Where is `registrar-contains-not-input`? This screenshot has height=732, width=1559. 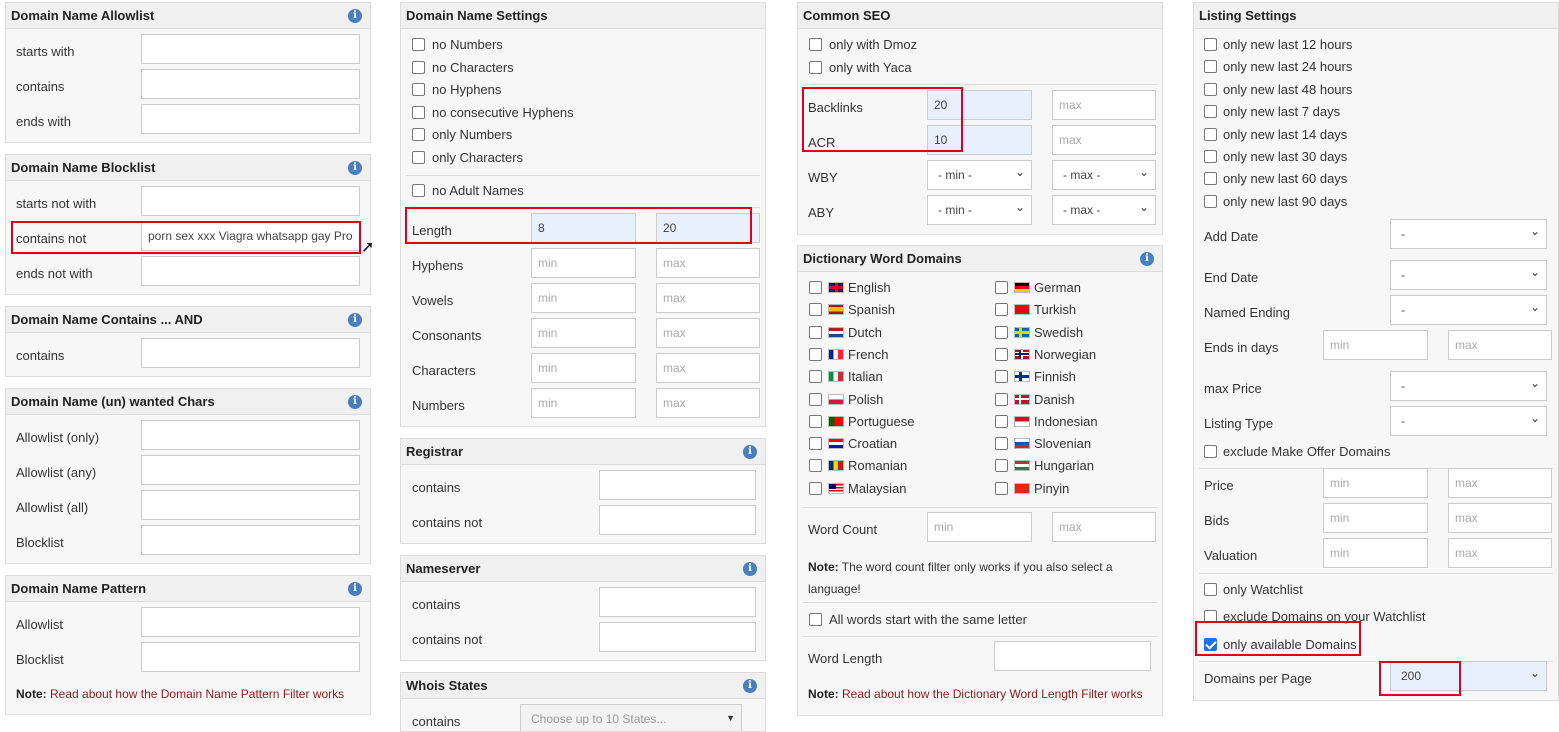
registrar-contains-not-input is located at coordinates (677, 520).